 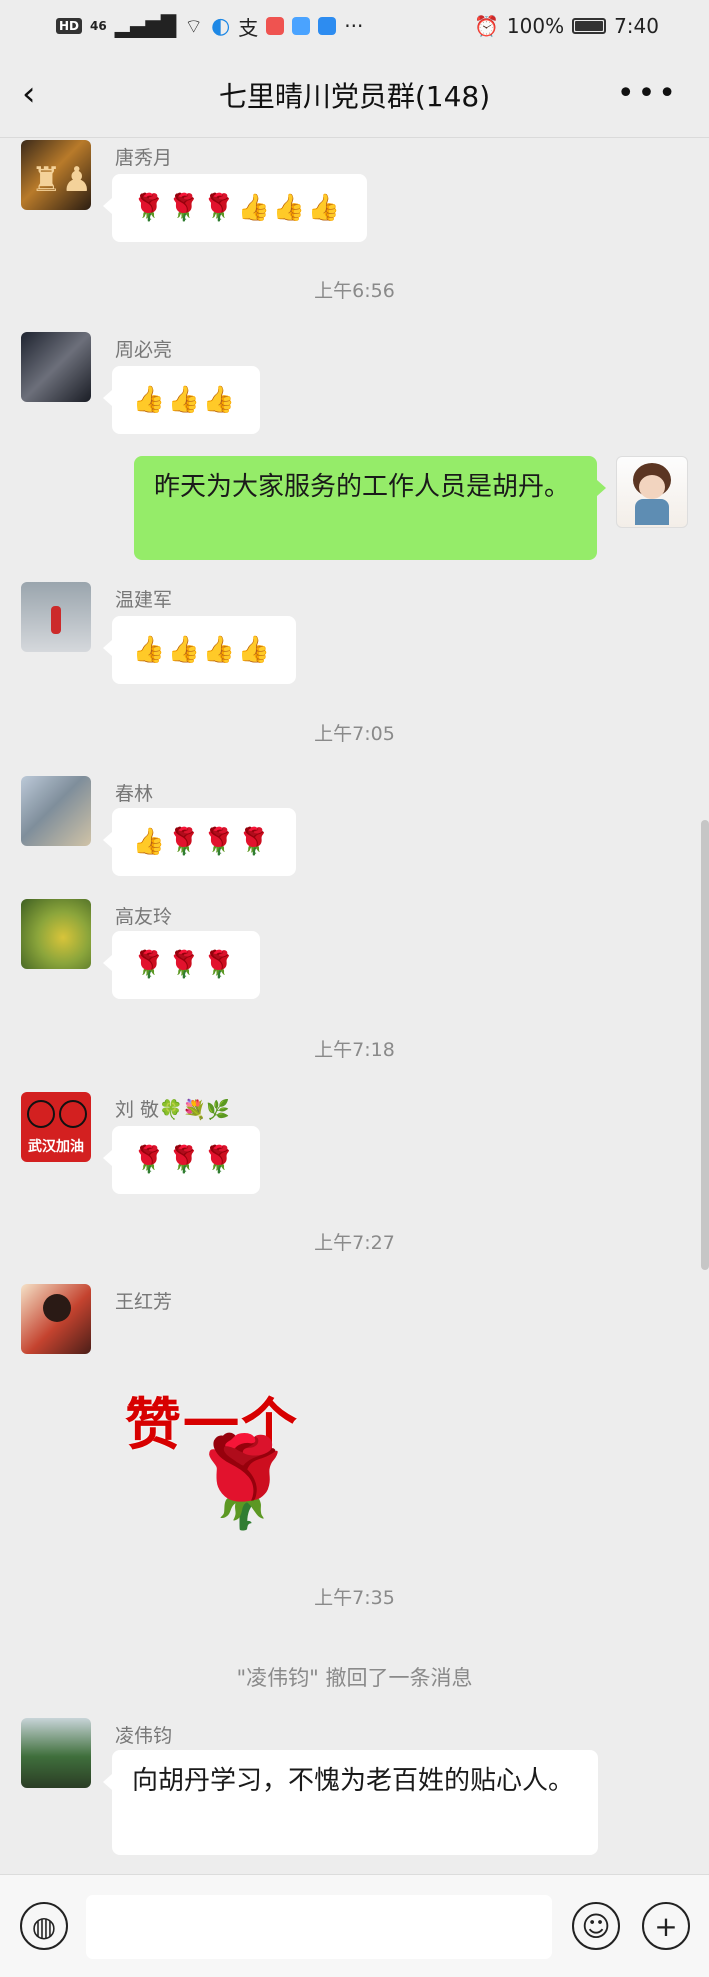 I want to click on timestamp: 上午7:35, so click(x=354, y=1598).